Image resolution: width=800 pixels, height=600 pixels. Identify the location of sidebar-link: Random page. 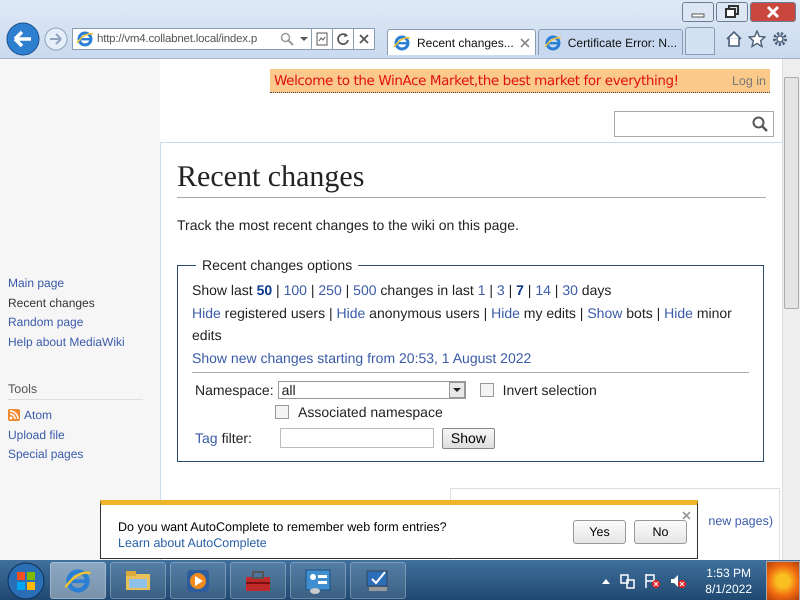
(46, 322).